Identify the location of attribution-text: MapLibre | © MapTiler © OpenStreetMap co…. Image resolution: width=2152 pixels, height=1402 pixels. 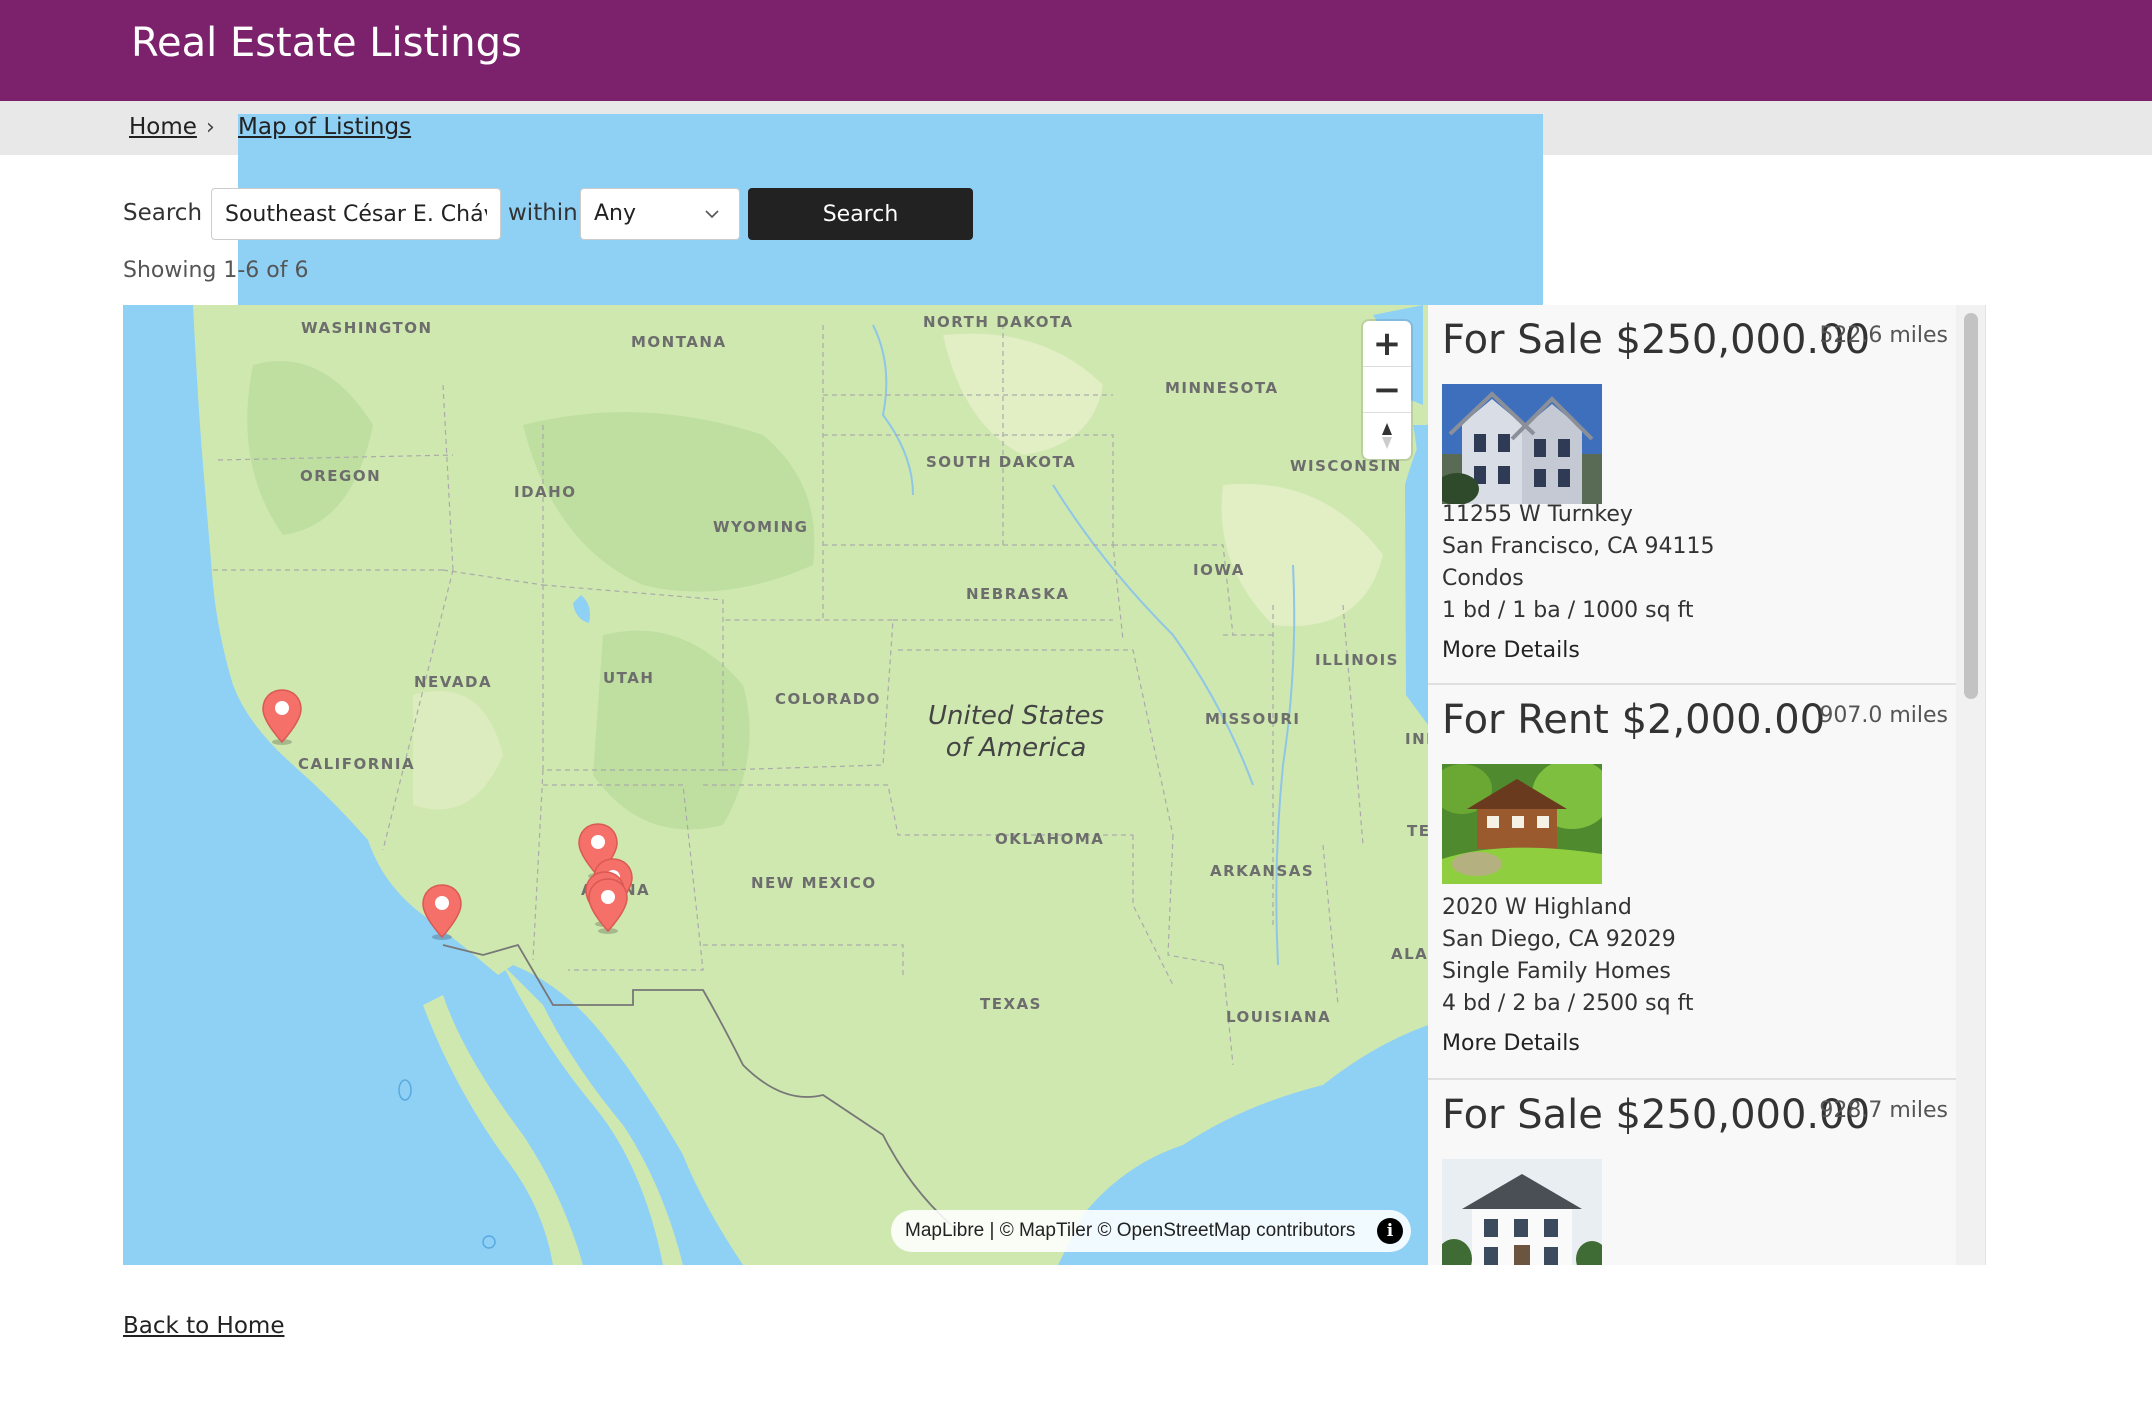
(1130, 1231).